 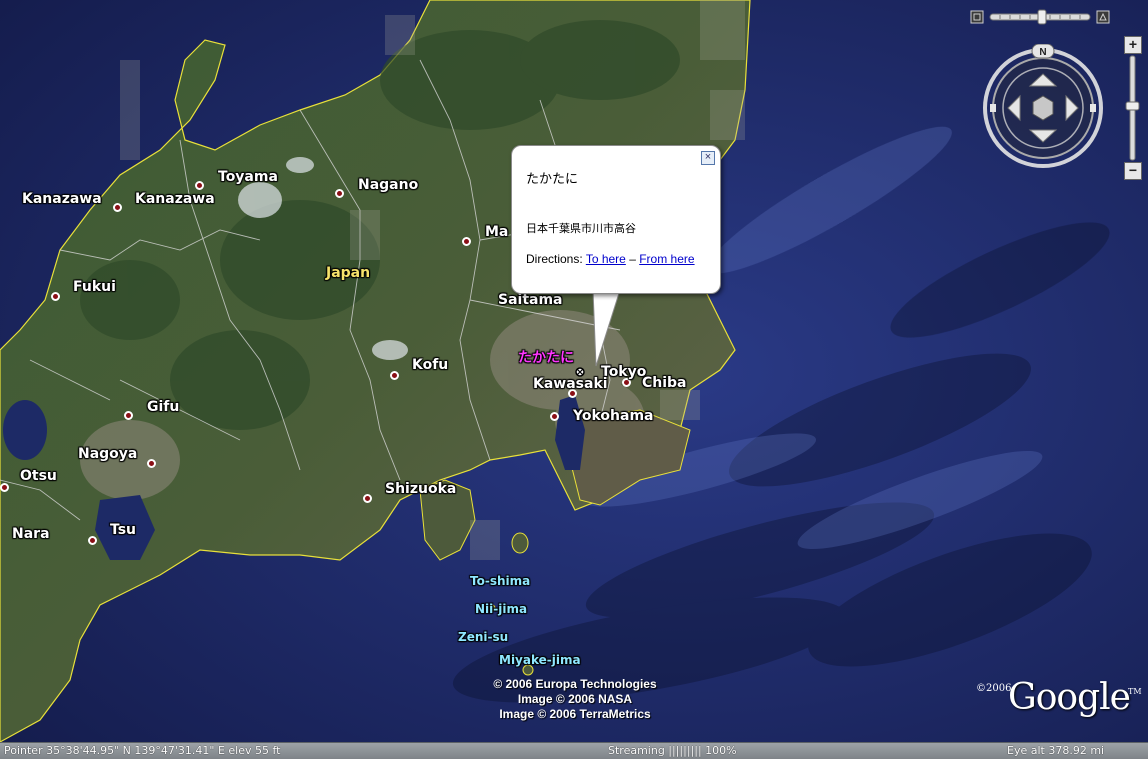 I want to click on directions-to-here-link: To here, so click(x=606, y=259).